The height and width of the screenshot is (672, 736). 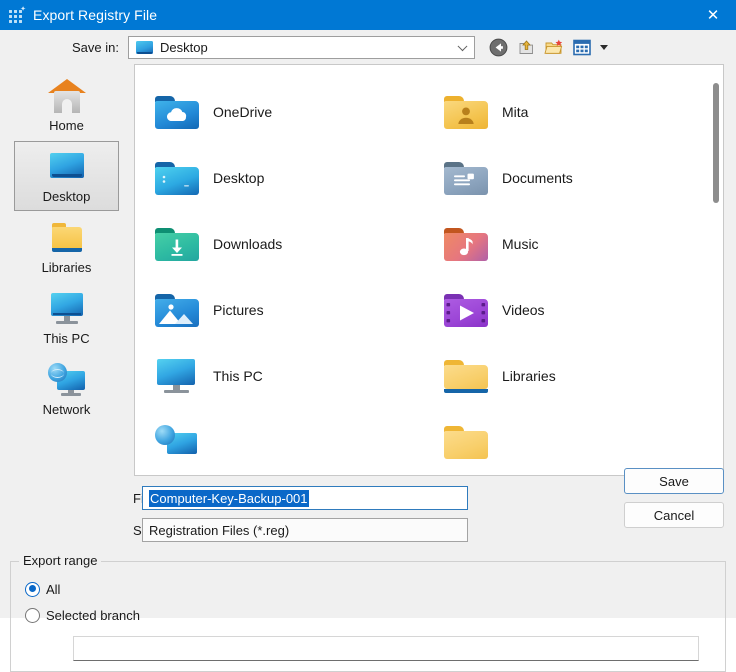 I want to click on place-desktop: Desktop, so click(x=66, y=176).